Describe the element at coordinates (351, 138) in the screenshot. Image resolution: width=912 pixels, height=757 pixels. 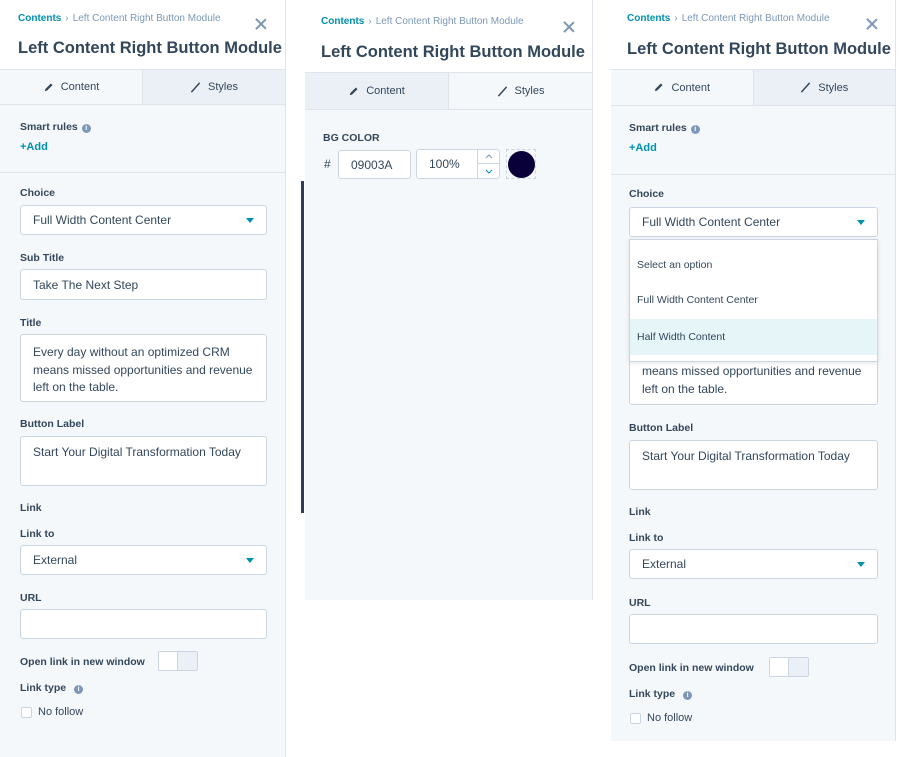
I see `bg-color-label: BG COLOR` at that location.